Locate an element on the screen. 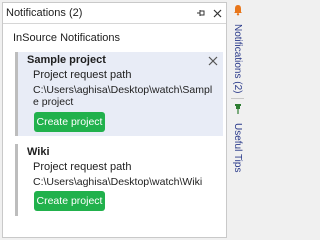  notification-title: Wiki is located at coordinates (38, 152).